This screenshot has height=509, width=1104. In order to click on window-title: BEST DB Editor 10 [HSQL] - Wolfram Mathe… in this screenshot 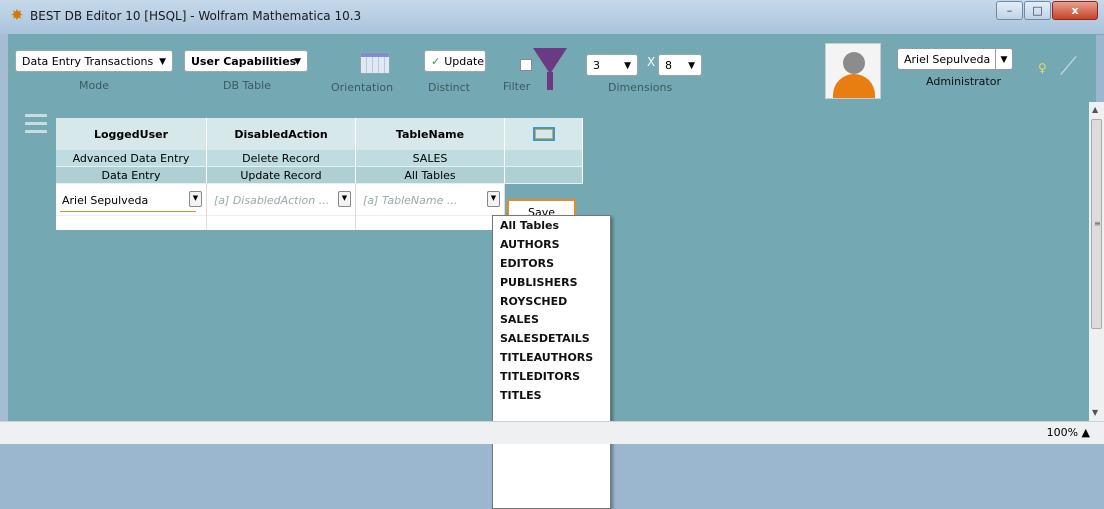, I will do `click(196, 16)`.